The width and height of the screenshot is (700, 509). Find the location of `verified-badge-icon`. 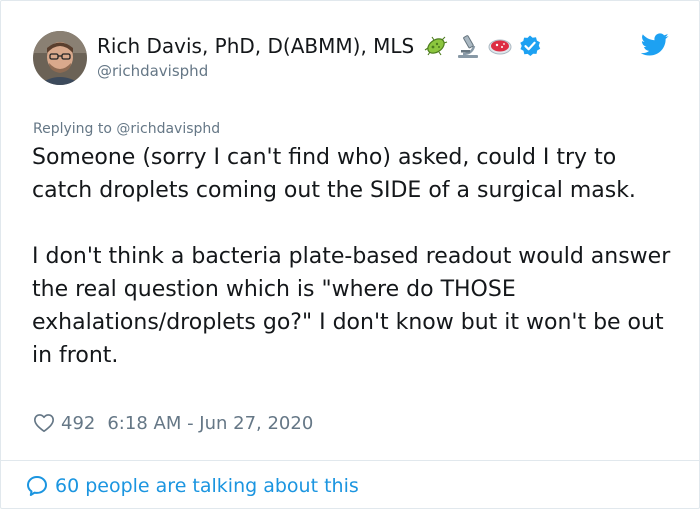

verified-badge-icon is located at coordinates (530, 46).